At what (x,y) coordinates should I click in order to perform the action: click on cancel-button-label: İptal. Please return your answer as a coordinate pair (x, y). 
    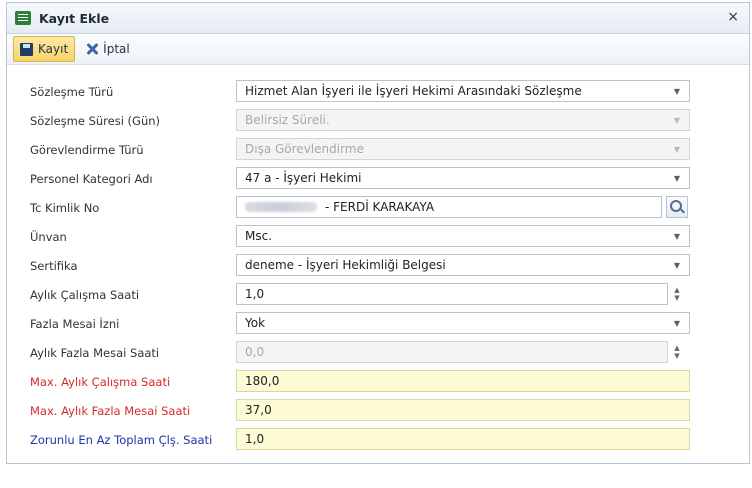
    Looking at the image, I should click on (116, 49).